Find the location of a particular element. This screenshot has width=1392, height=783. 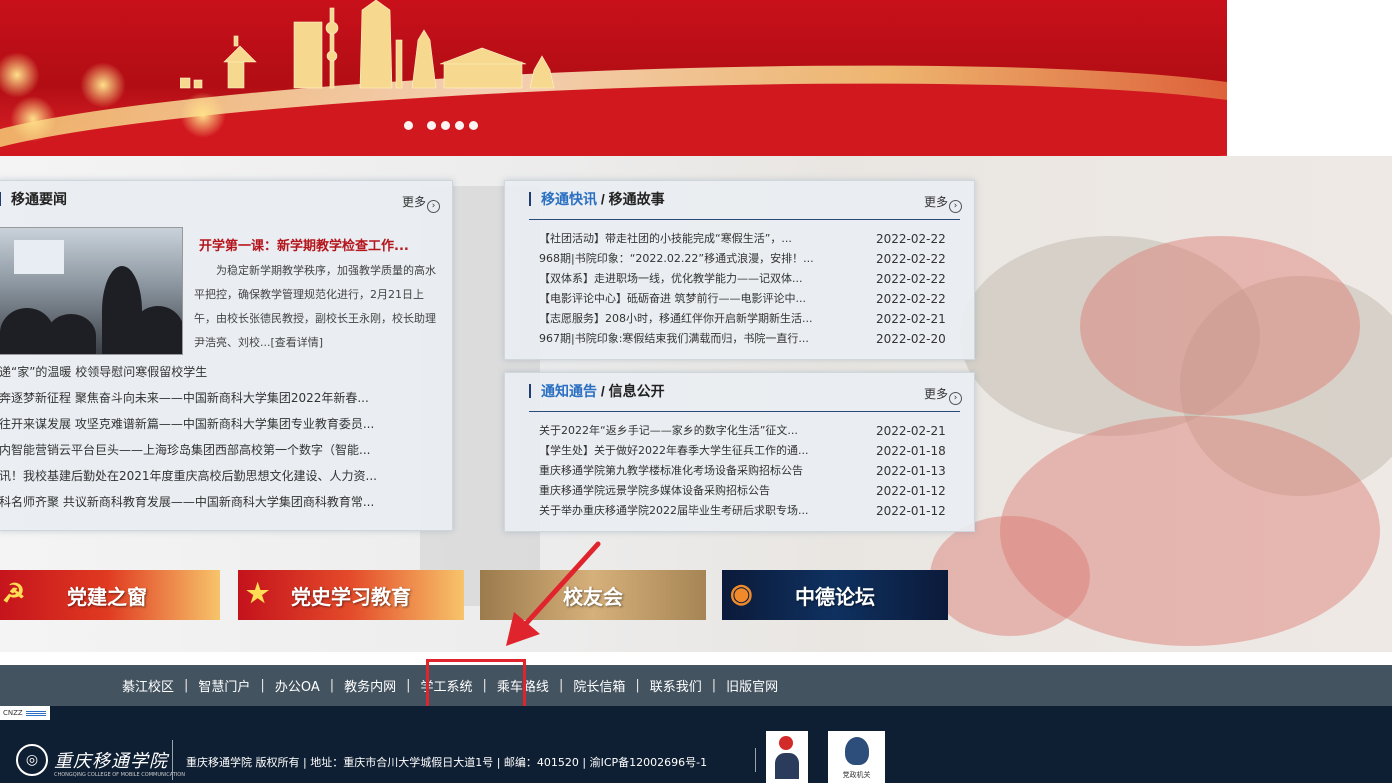

banner-label: 党建之窗 is located at coordinates (107, 597).